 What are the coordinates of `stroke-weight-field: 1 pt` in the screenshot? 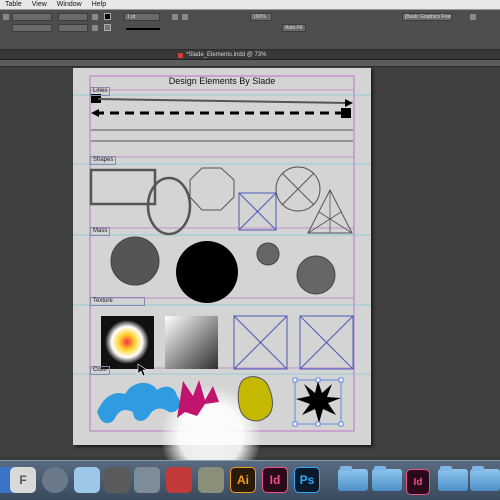 It's located at (142, 17).